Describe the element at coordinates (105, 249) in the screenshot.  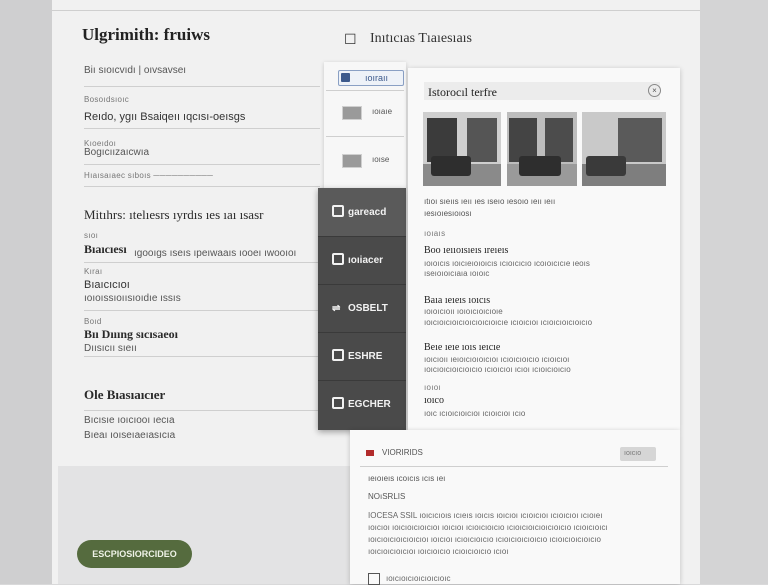
I see `field-value: Bıaıcıesı` at that location.